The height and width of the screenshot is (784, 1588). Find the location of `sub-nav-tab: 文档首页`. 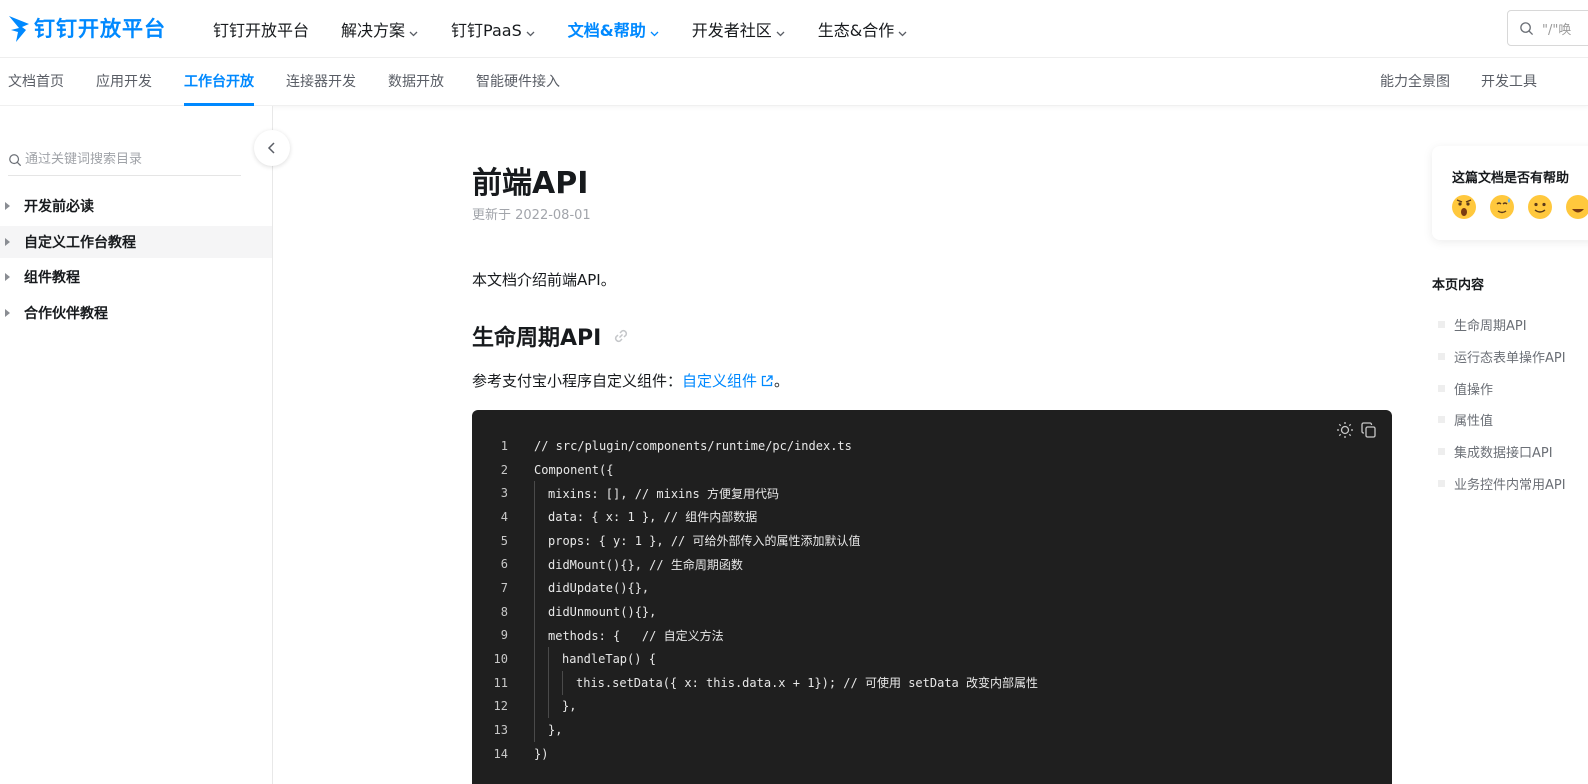

sub-nav-tab: 文档首页 is located at coordinates (36, 82).